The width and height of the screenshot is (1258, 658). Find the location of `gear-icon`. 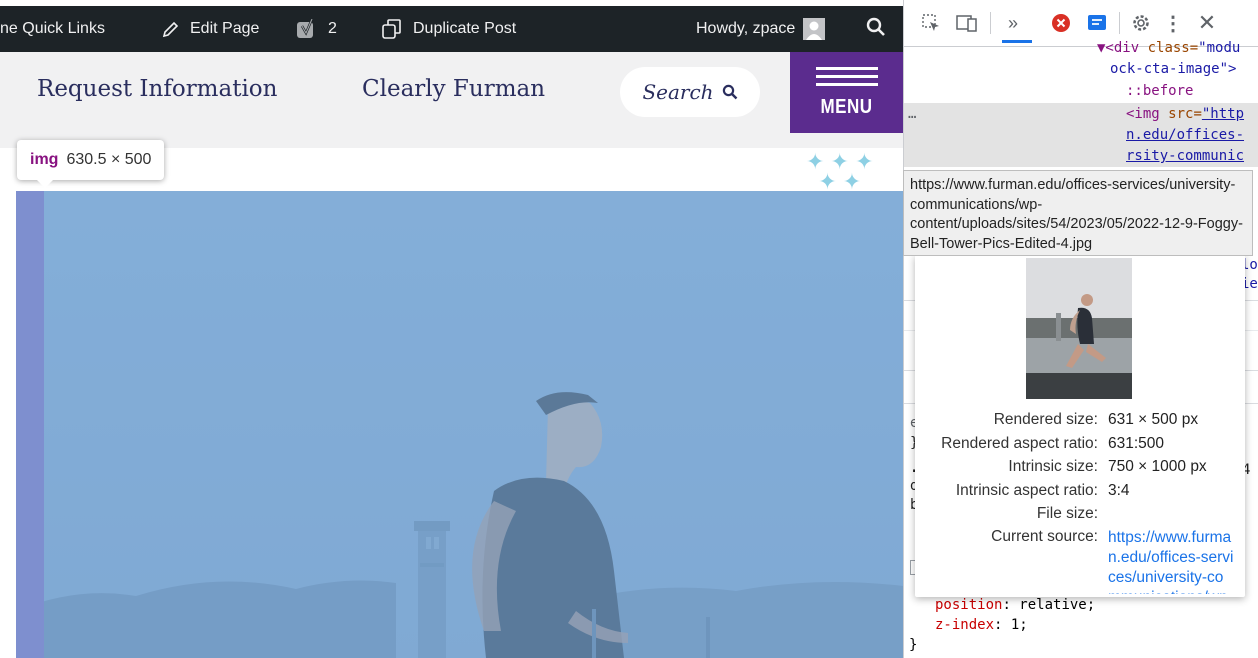

gear-icon is located at coordinates (1141, 23).